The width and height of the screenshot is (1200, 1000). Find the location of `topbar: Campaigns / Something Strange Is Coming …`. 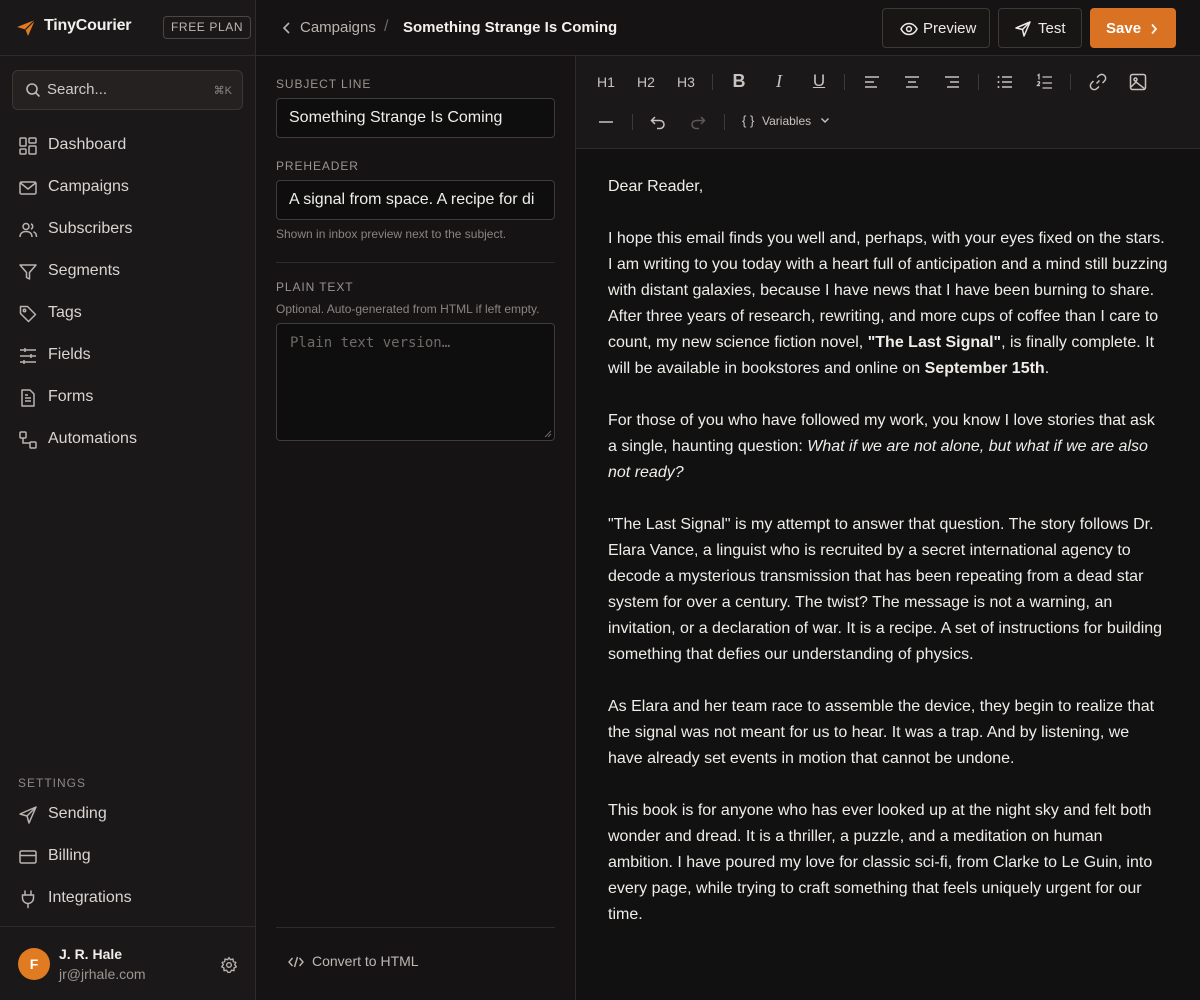

topbar: Campaigns / Something Strange Is Coming … is located at coordinates (728, 28).